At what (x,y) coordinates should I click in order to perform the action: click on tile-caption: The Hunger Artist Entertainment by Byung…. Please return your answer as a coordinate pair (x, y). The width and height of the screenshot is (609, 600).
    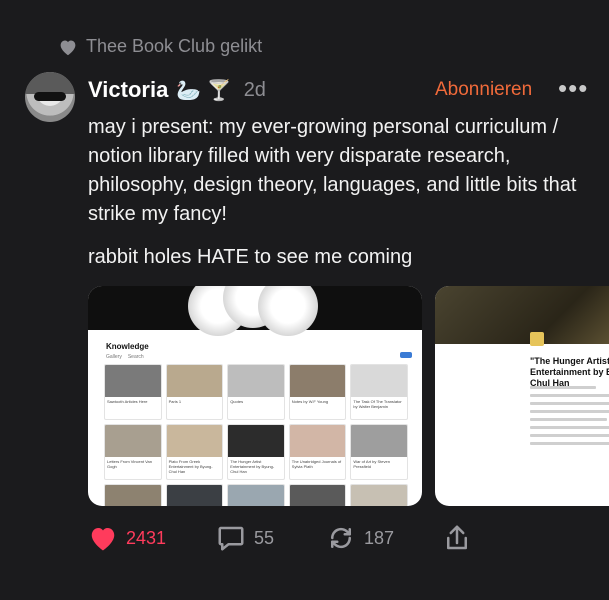
    Looking at the image, I should click on (252, 466).